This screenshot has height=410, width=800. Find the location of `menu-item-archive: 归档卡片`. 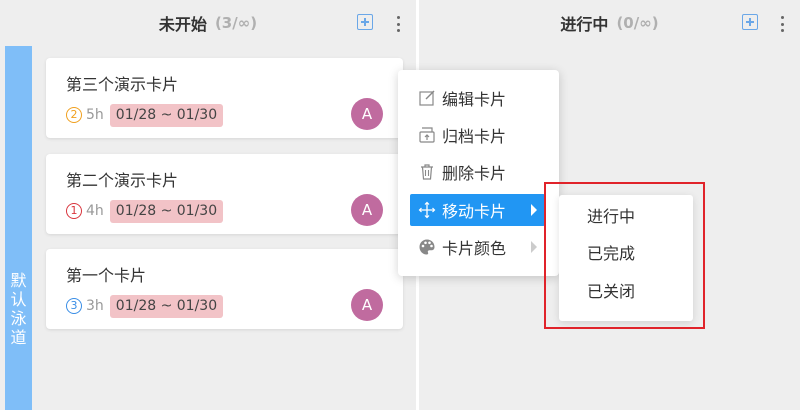

menu-item-archive: 归档卡片 is located at coordinates (477, 135).